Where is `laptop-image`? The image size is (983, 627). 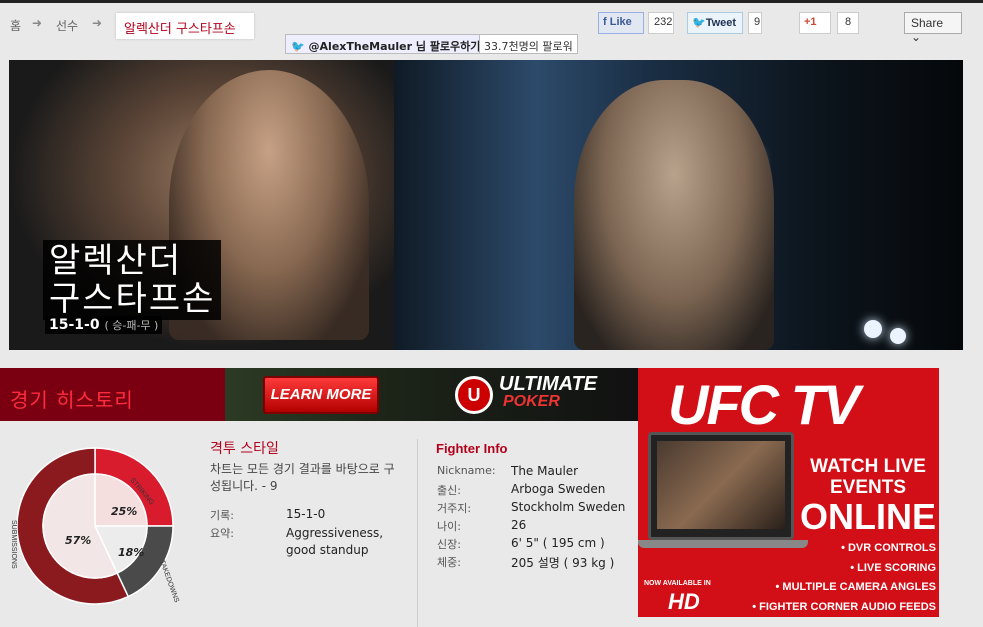 laptop-image is located at coordinates (721, 486).